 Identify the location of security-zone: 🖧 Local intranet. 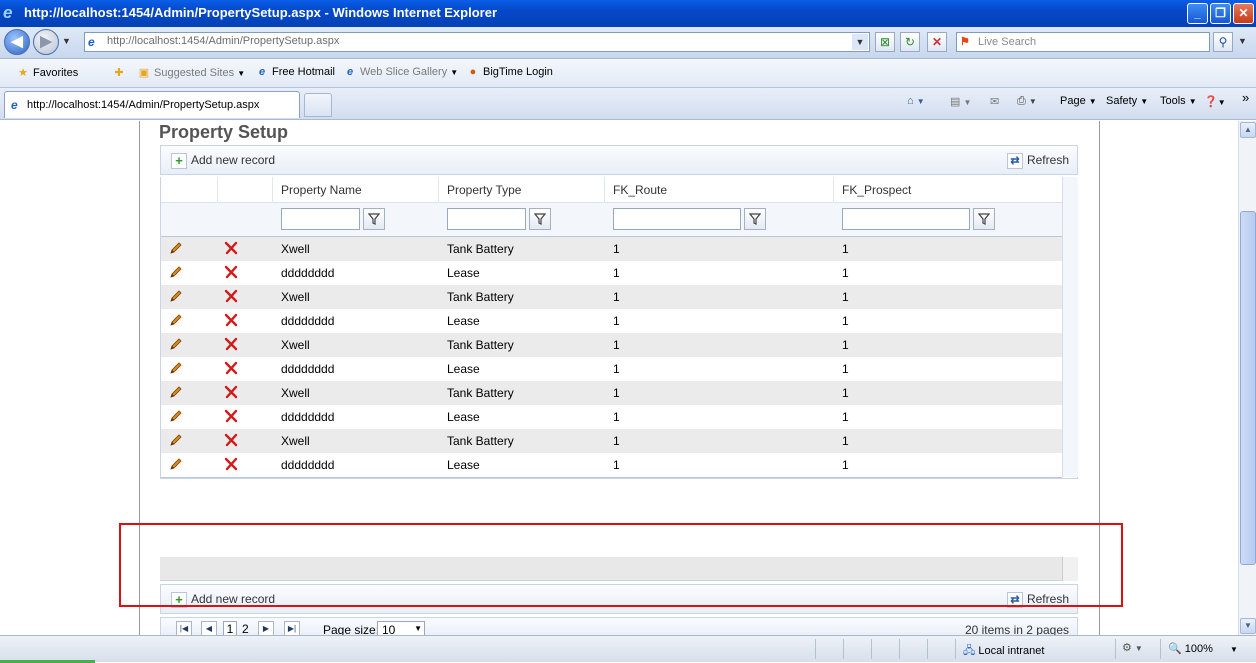
(1003, 651).